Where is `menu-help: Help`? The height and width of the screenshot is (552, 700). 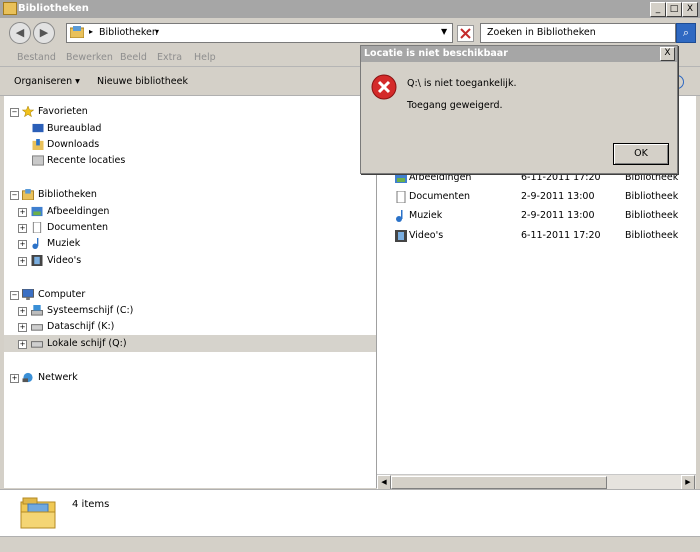 menu-help: Help is located at coordinates (205, 57).